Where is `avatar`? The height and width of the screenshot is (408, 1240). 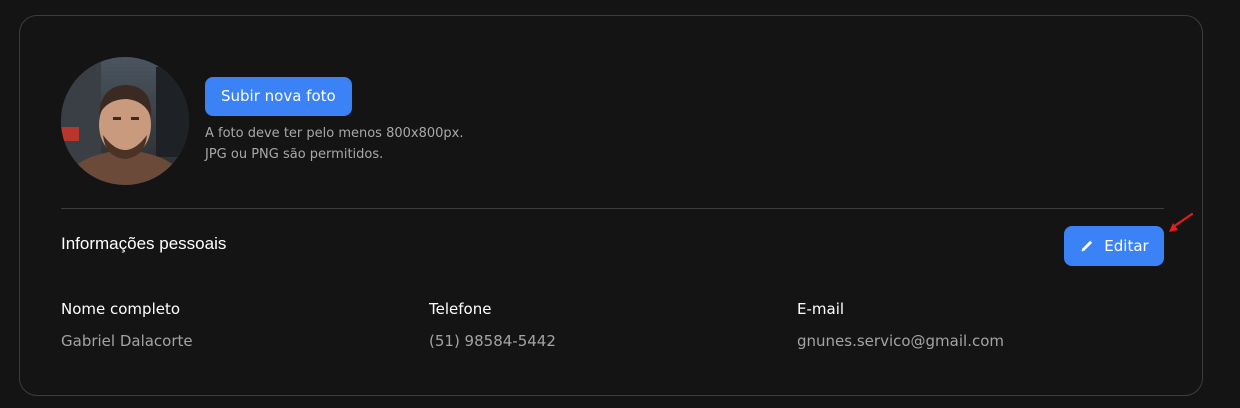 avatar is located at coordinates (125, 121).